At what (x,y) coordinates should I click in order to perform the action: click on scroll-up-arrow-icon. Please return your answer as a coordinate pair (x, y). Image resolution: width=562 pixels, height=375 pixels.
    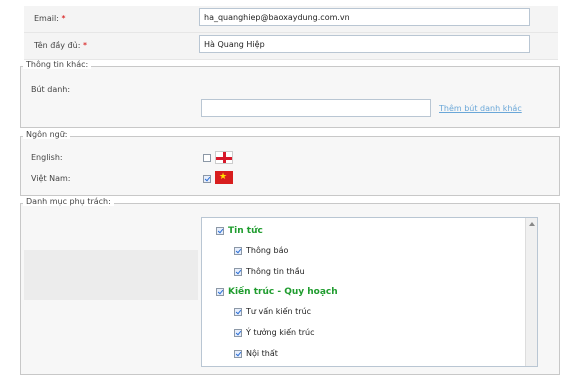
    Looking at the image, I should click on (532, 224).